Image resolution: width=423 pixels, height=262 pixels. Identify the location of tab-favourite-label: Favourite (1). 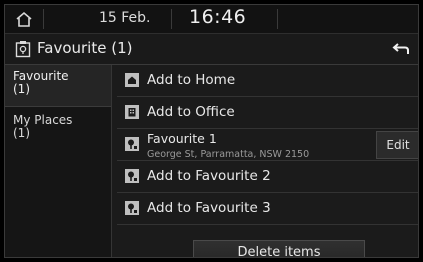
(41, 82).